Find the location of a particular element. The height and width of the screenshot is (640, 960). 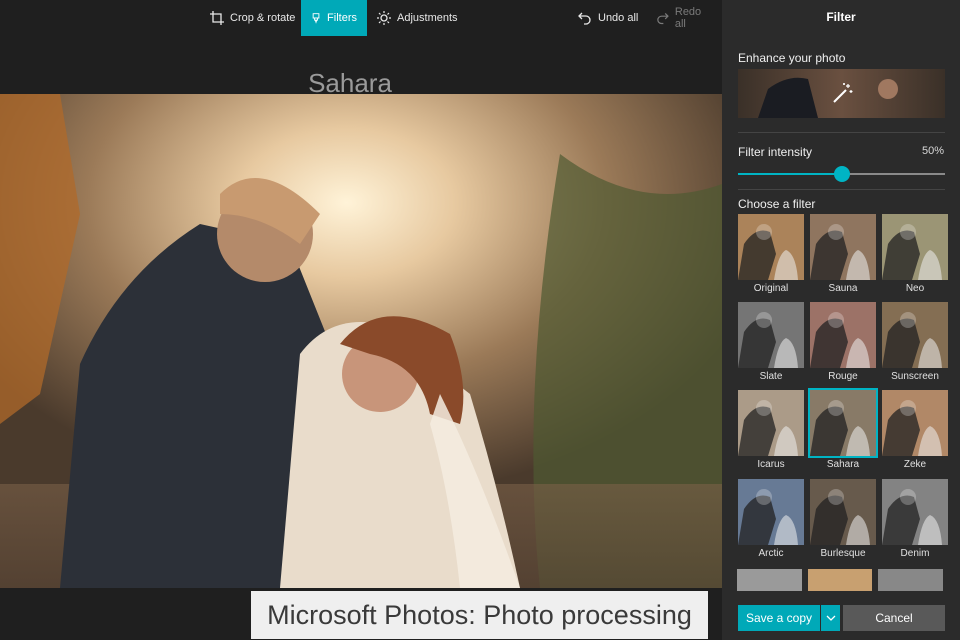

undo-all-button: Undo all is located at coordinates (608, 18).